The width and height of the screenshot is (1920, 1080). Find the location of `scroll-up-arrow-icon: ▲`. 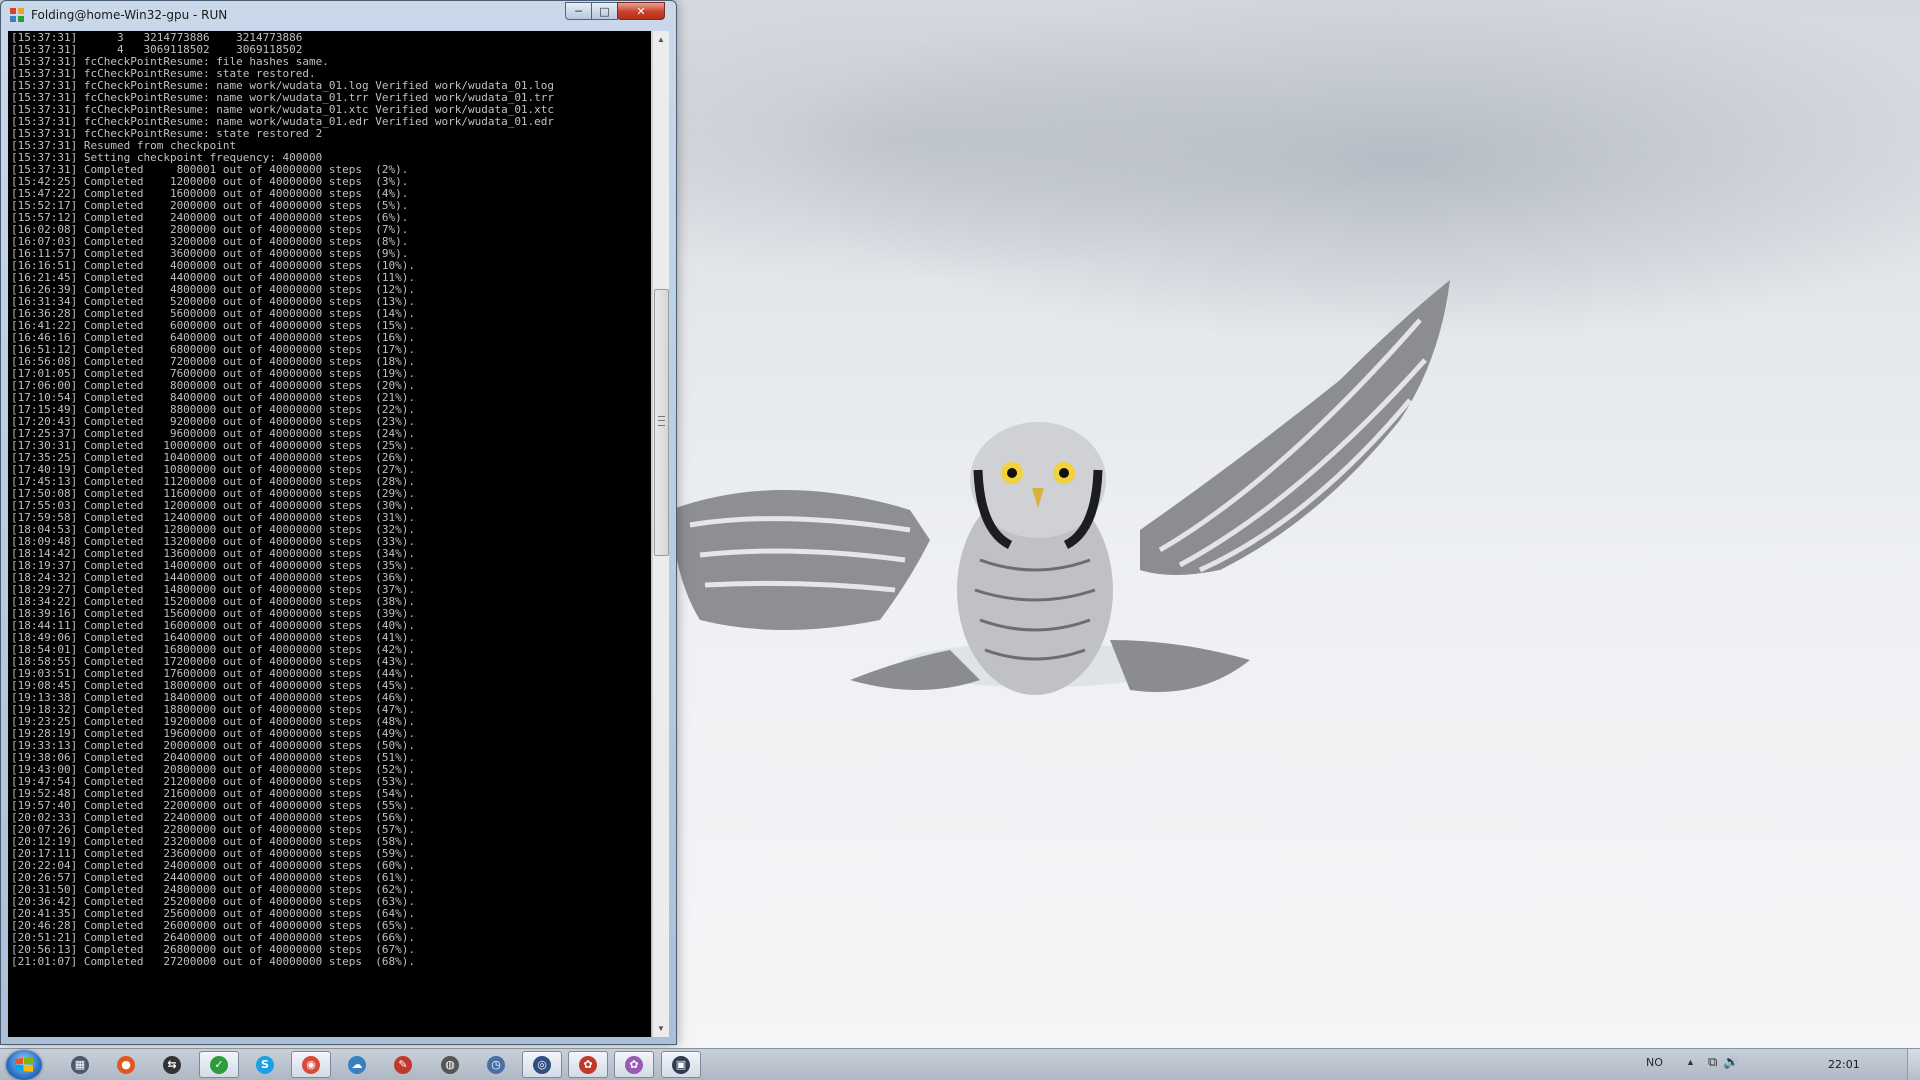

scroll-up-arrow-icon: ▲ is located at coordinates (661, 39).